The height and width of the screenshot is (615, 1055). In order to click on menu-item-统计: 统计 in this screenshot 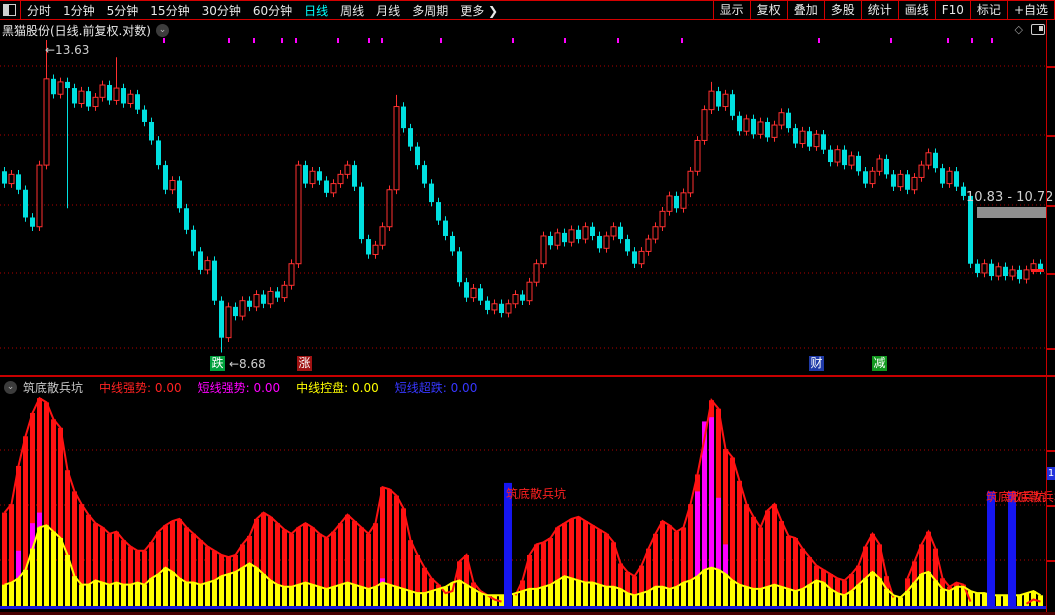, I will do `click(879, 10)`.